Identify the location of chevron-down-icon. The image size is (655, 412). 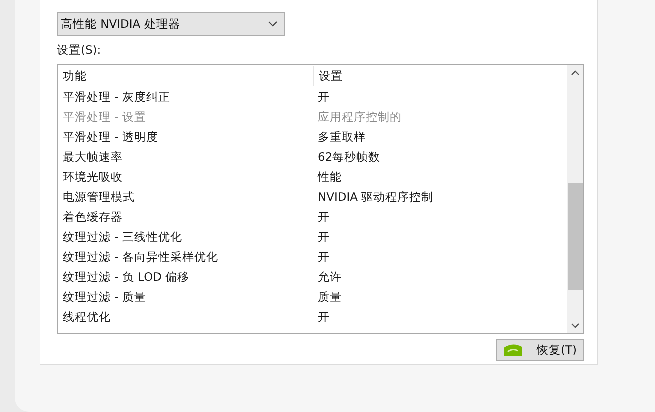
(273, 24).